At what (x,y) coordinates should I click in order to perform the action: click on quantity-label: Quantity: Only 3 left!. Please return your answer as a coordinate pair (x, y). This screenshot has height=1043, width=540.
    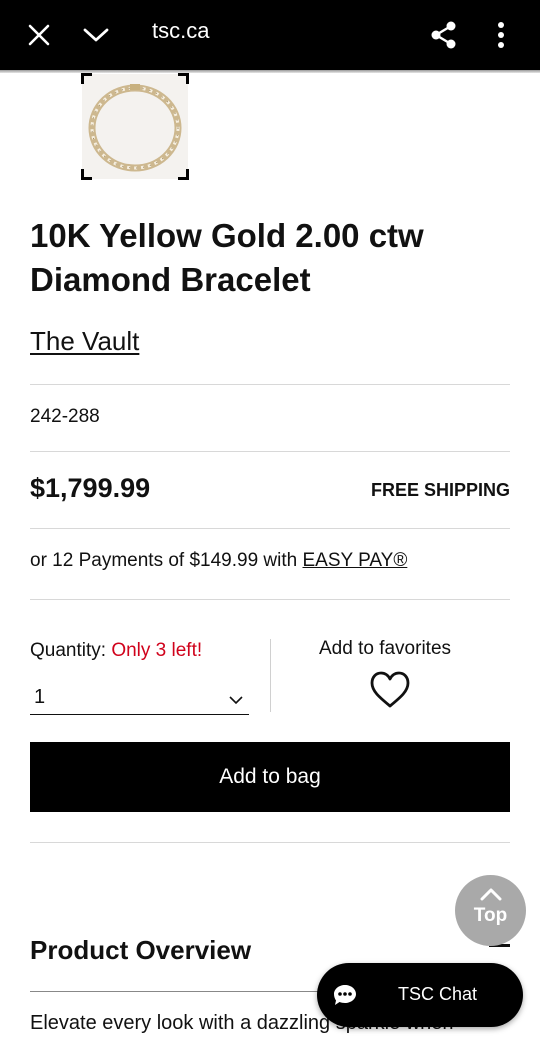
    Looking at the image, I should click on (116, 651).